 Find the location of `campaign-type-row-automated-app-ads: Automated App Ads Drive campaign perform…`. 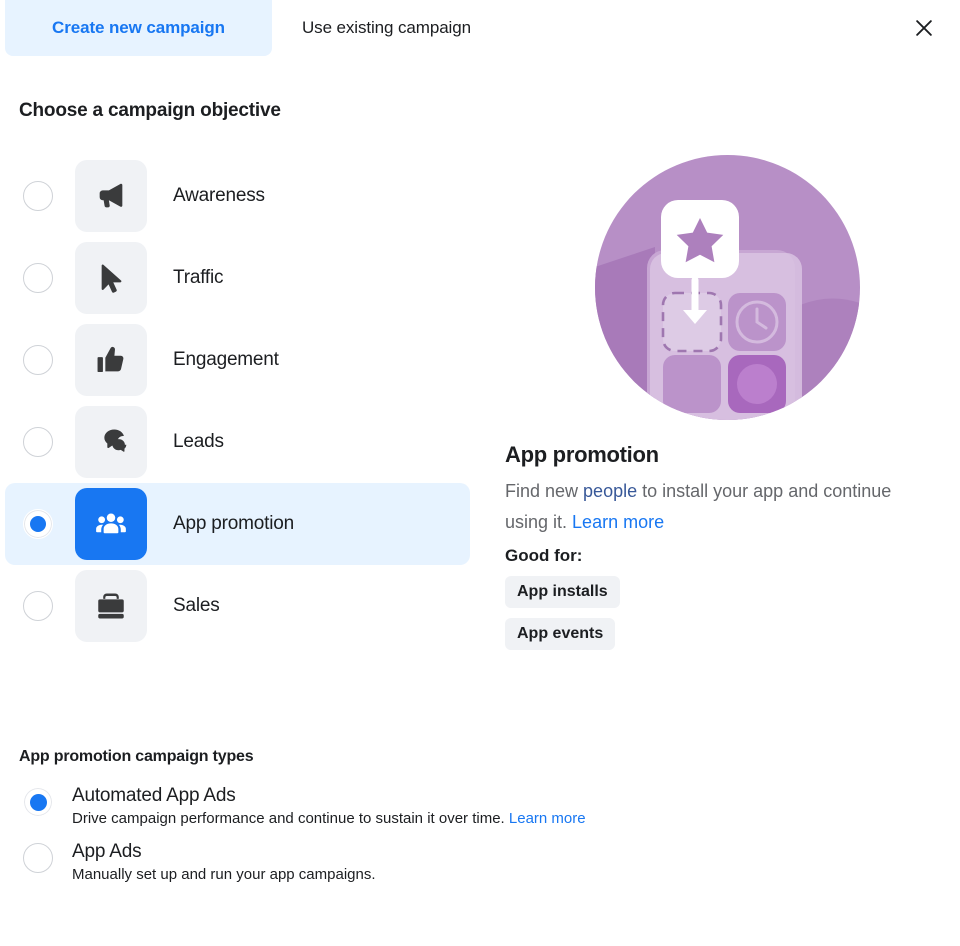

campaign-type-row-automated-app-ads: Automated App Ads Drive campaign perform… is located at coordinates (400, 806).